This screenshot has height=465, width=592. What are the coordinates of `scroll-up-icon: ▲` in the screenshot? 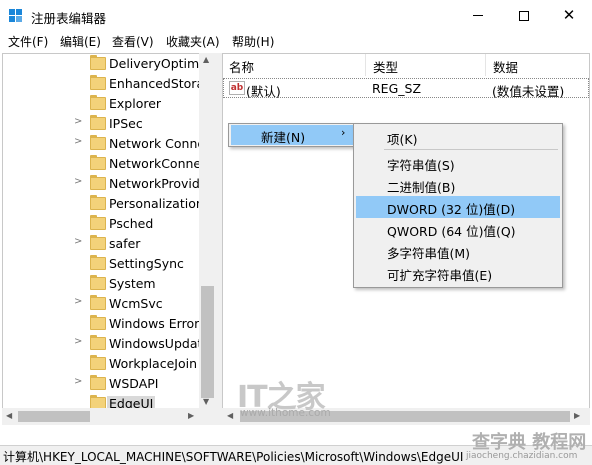 It's located at (206, 59).